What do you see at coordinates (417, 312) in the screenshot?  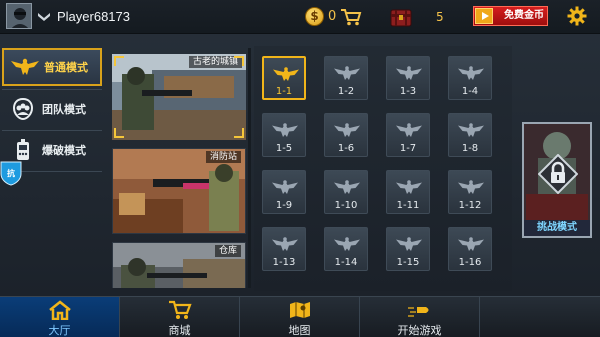 I see `bullet-icon` at bounding box center [417, 312].